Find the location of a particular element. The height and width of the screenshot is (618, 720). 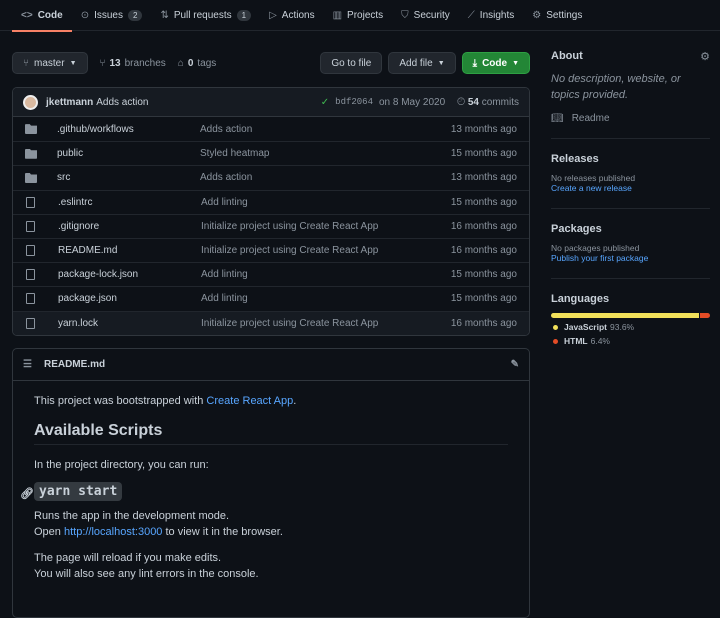

tab-issues: ⊙ Issues 2 is located at coordinates (112, 15).